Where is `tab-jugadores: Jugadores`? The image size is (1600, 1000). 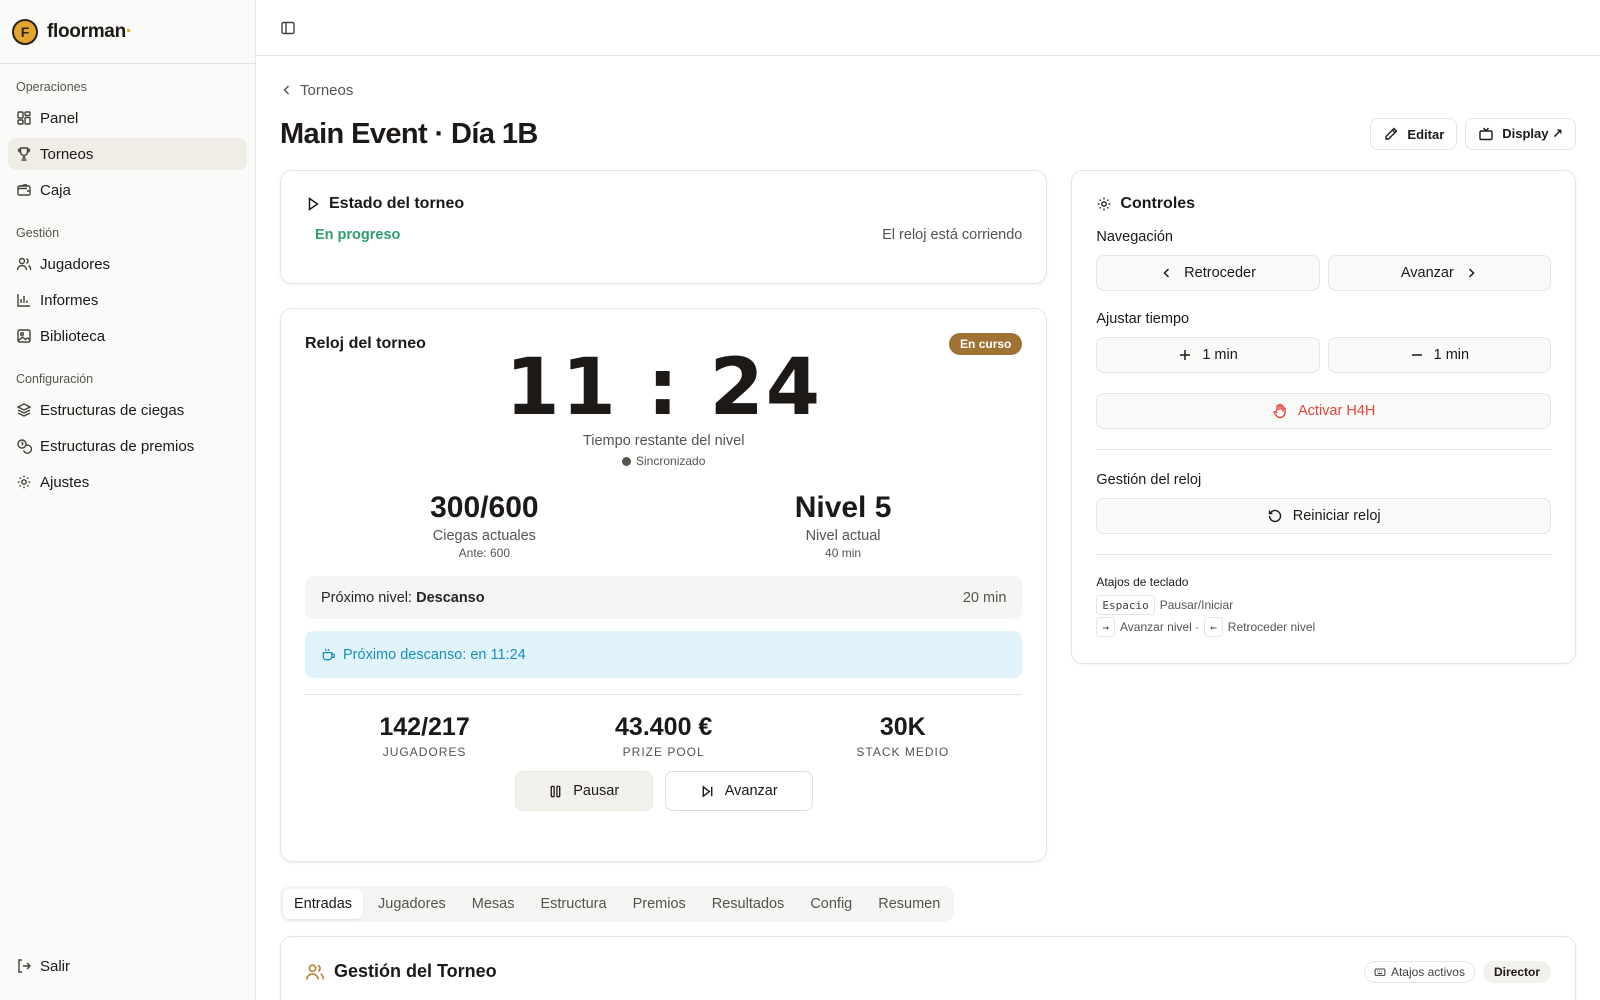
tab-jugadores: Jugadores is located at coordinates (412, 904).